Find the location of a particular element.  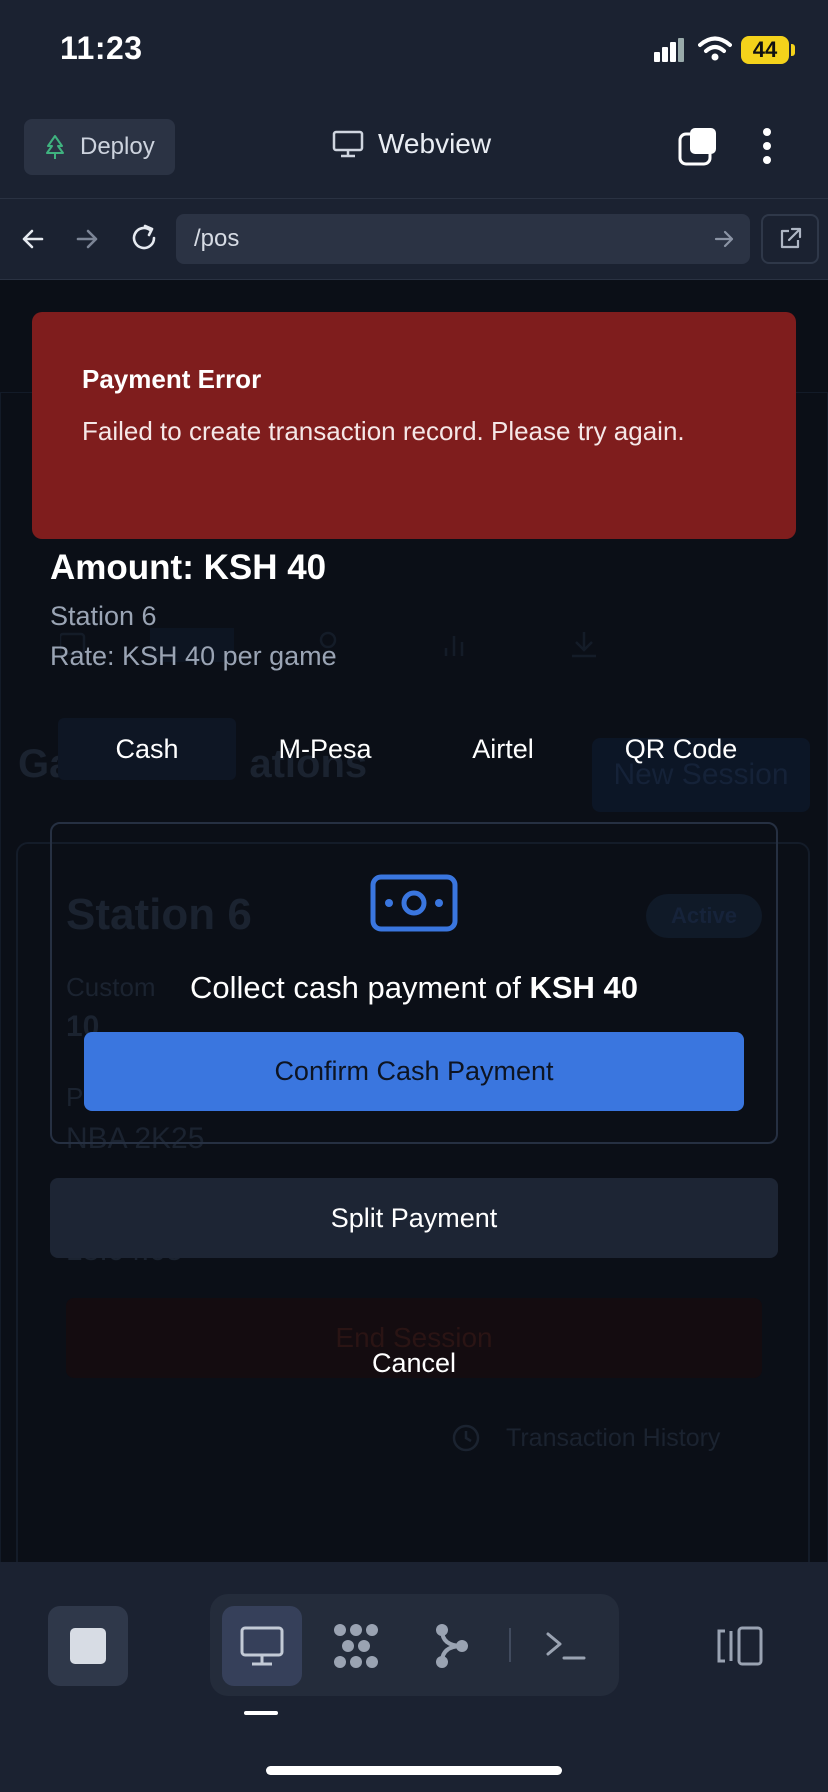

reload-icon is located at coordinates (144, 238).